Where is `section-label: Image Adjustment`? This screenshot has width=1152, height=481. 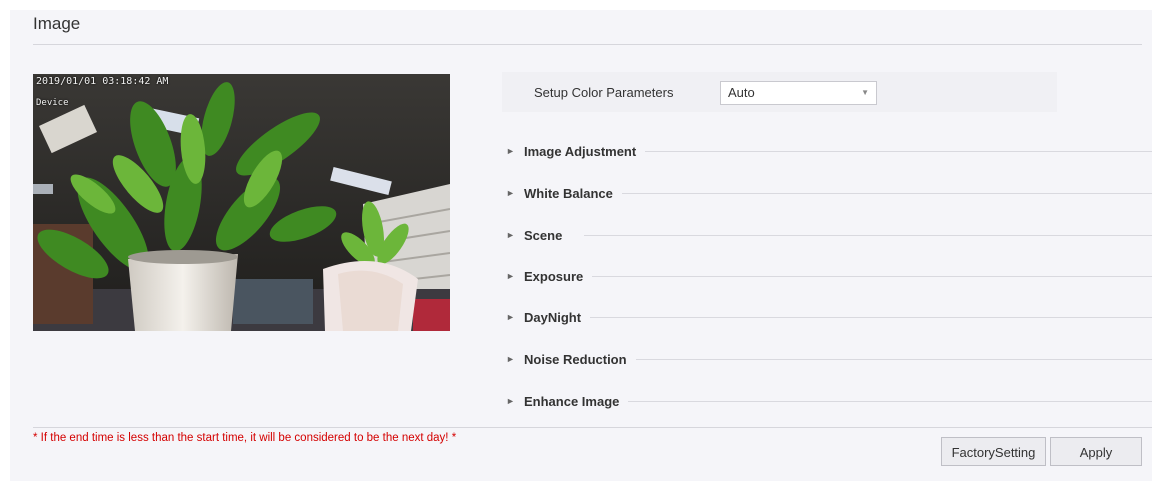 section-label: Image Adjustment is located at coordinates (580, 151).